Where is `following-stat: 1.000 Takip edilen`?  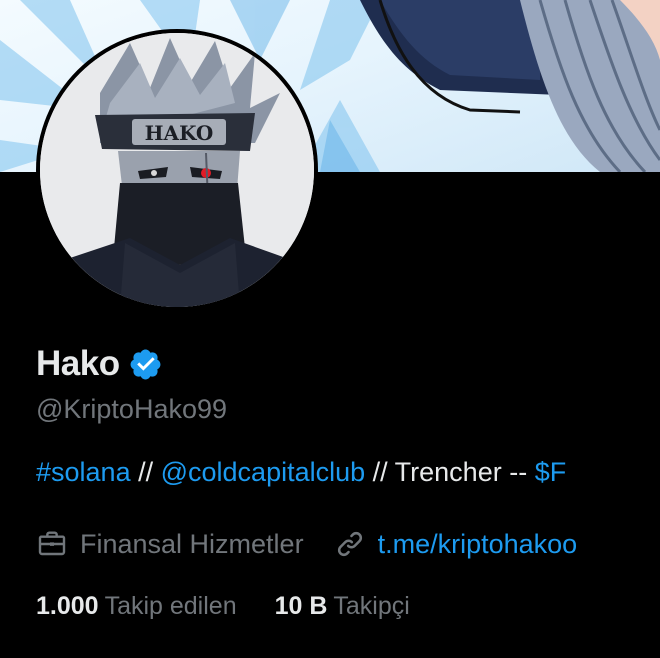 following-stat: 1.000 Takip edilen is located at coordinates (136, 606).